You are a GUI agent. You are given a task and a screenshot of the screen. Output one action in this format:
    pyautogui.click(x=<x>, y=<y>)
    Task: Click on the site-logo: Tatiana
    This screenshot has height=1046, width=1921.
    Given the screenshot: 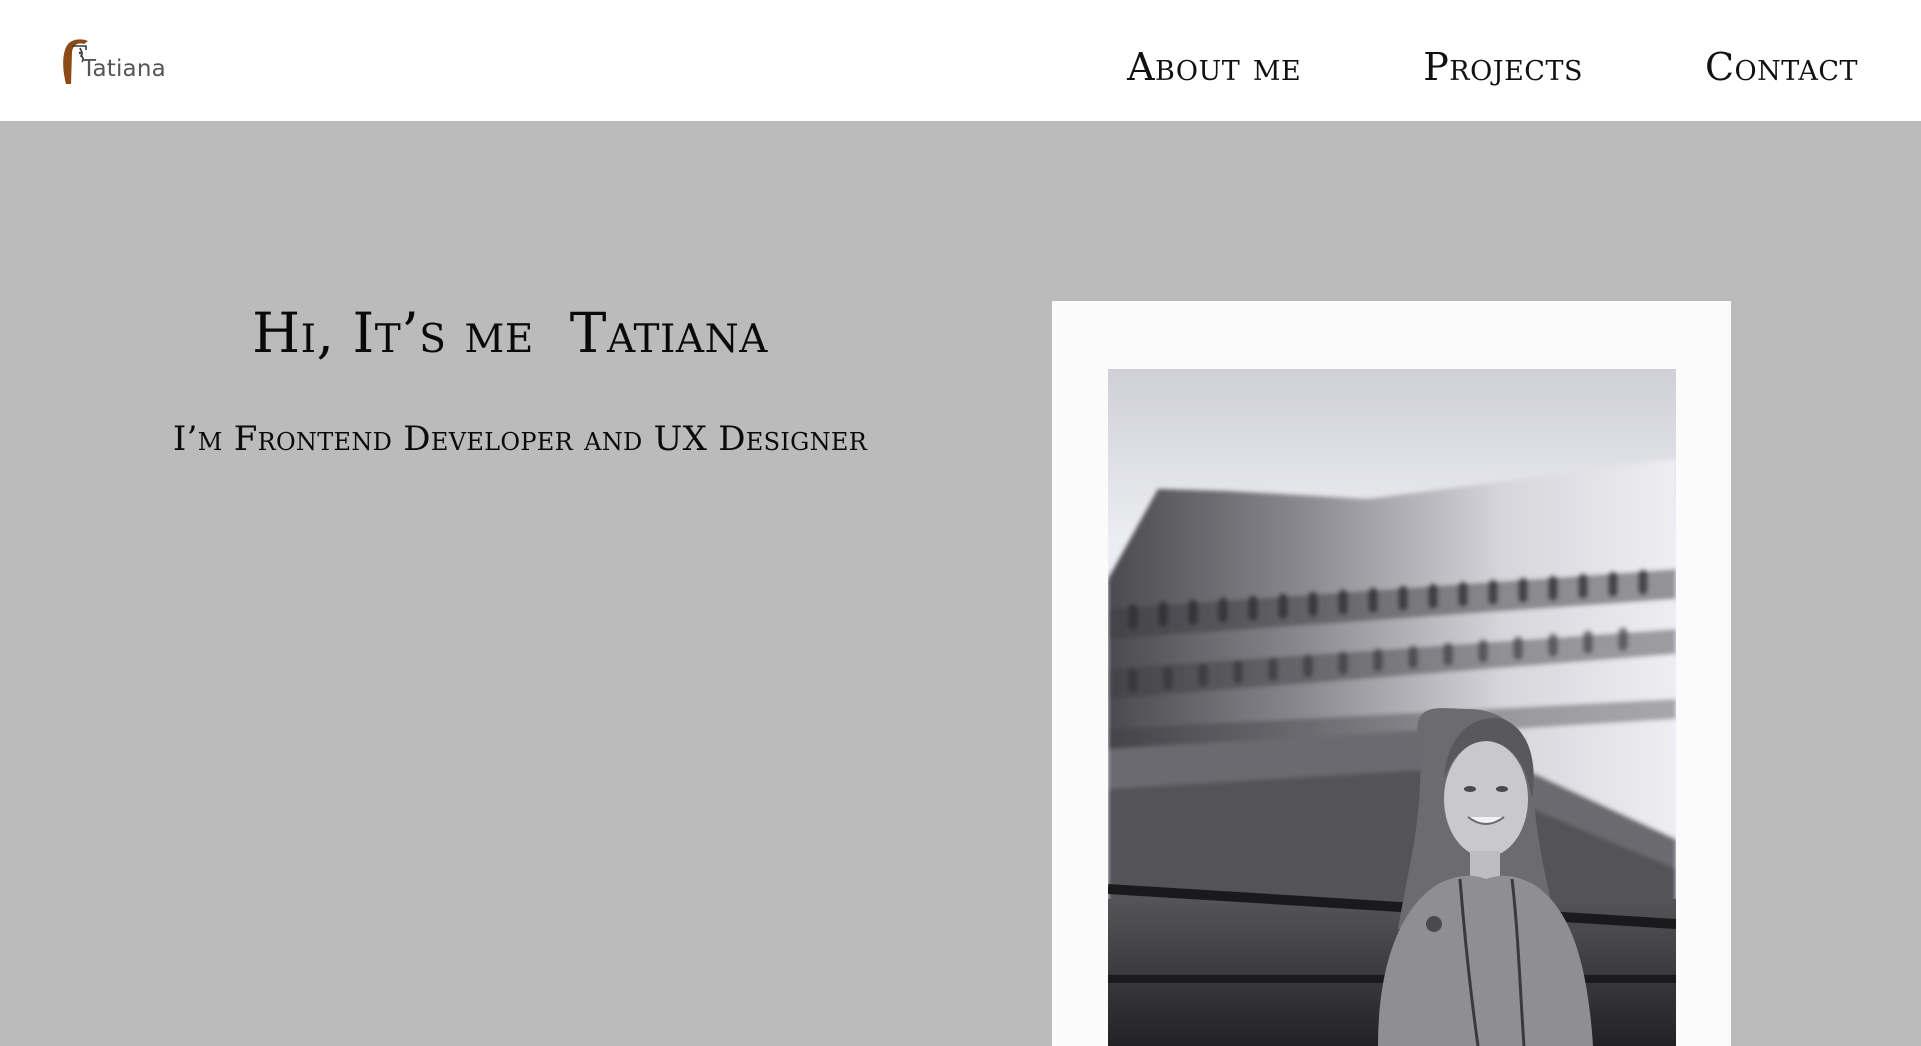 What is the action you would take?
    pyautogui.click(x=120, y=62)
    